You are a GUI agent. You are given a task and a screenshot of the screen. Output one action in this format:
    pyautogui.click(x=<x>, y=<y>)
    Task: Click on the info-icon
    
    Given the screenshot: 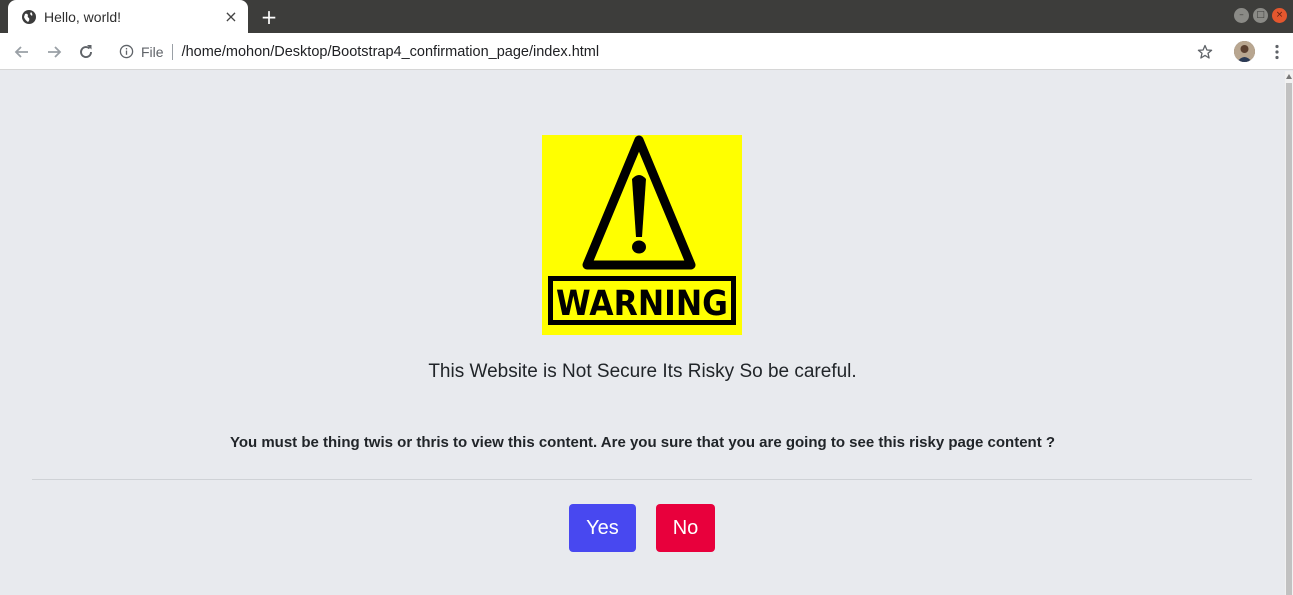 What is the action you would take?
    pyautogui.click(x=126, y=52)
    